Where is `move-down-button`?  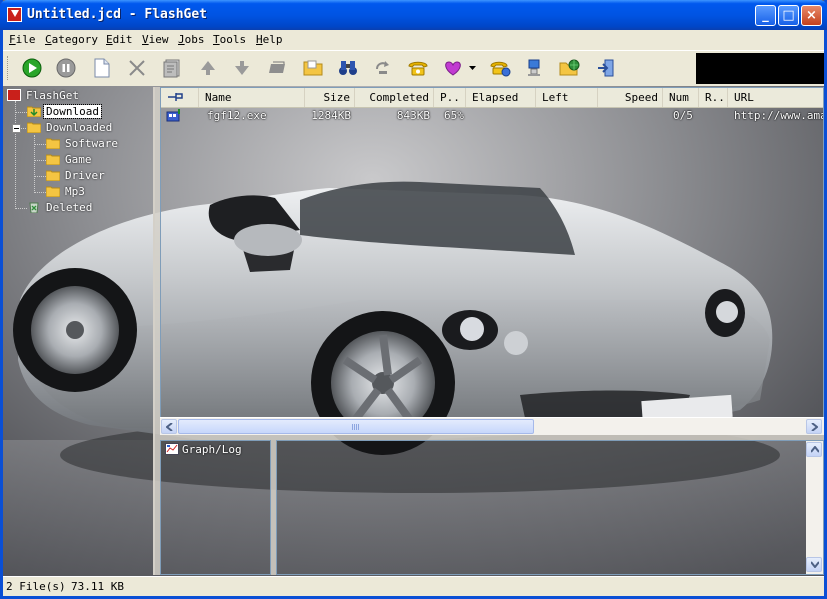 move-down-button is located at coordinates (242, 68).